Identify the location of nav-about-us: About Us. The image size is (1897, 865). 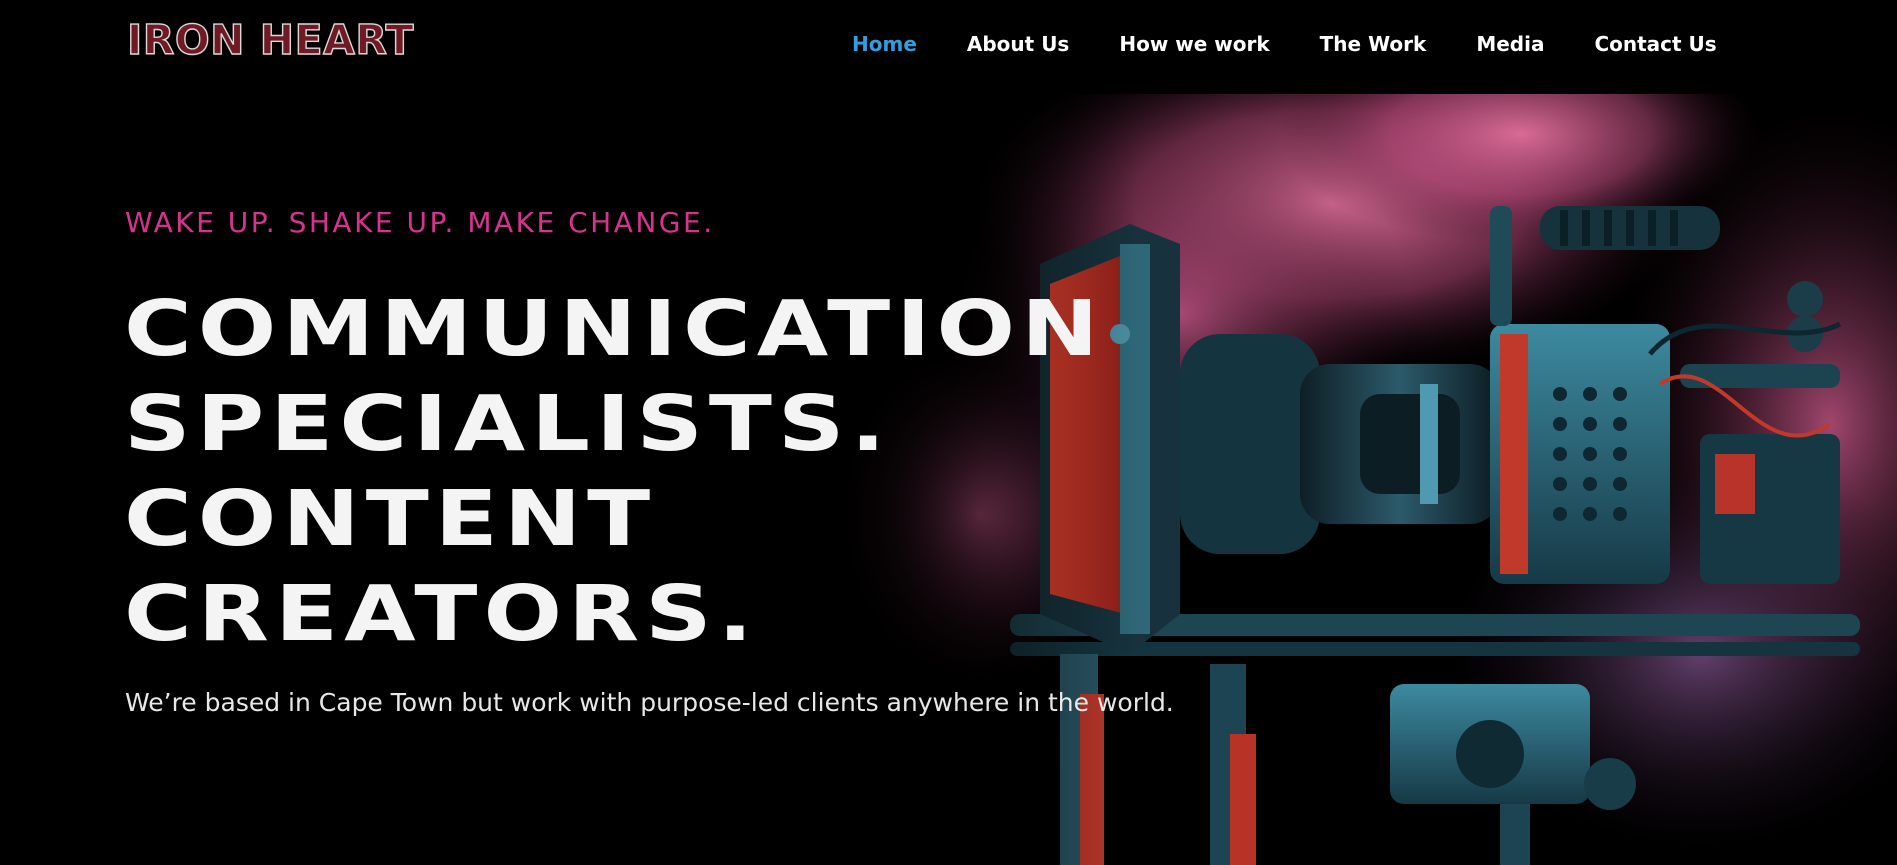
(1018, 44).